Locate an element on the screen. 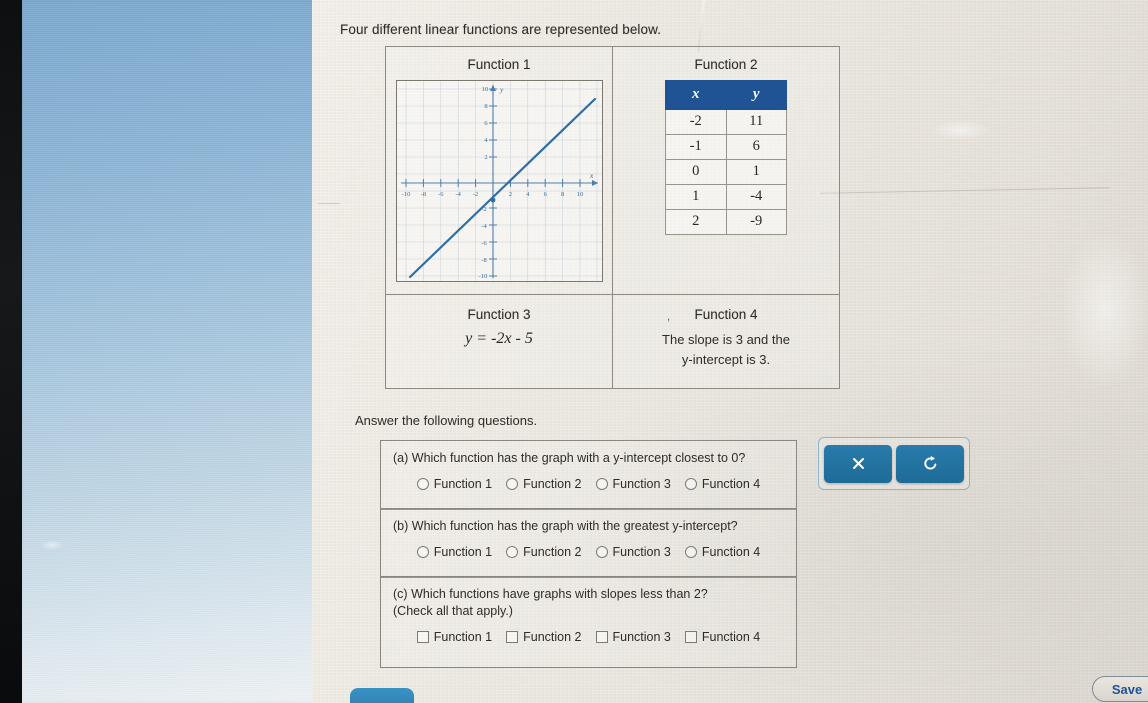  answer-instructions: Answer the following questions. is located at coordinates (446, 420).